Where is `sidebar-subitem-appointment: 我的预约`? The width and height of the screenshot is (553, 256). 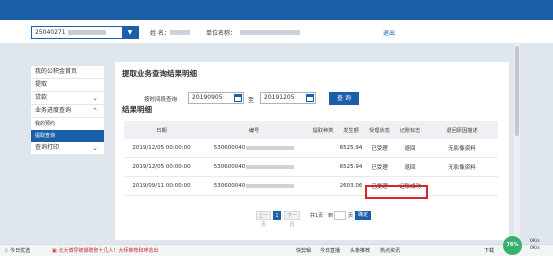
sidebar-subitem-appointment: 我的预约 is located at coordinates (67, 124).